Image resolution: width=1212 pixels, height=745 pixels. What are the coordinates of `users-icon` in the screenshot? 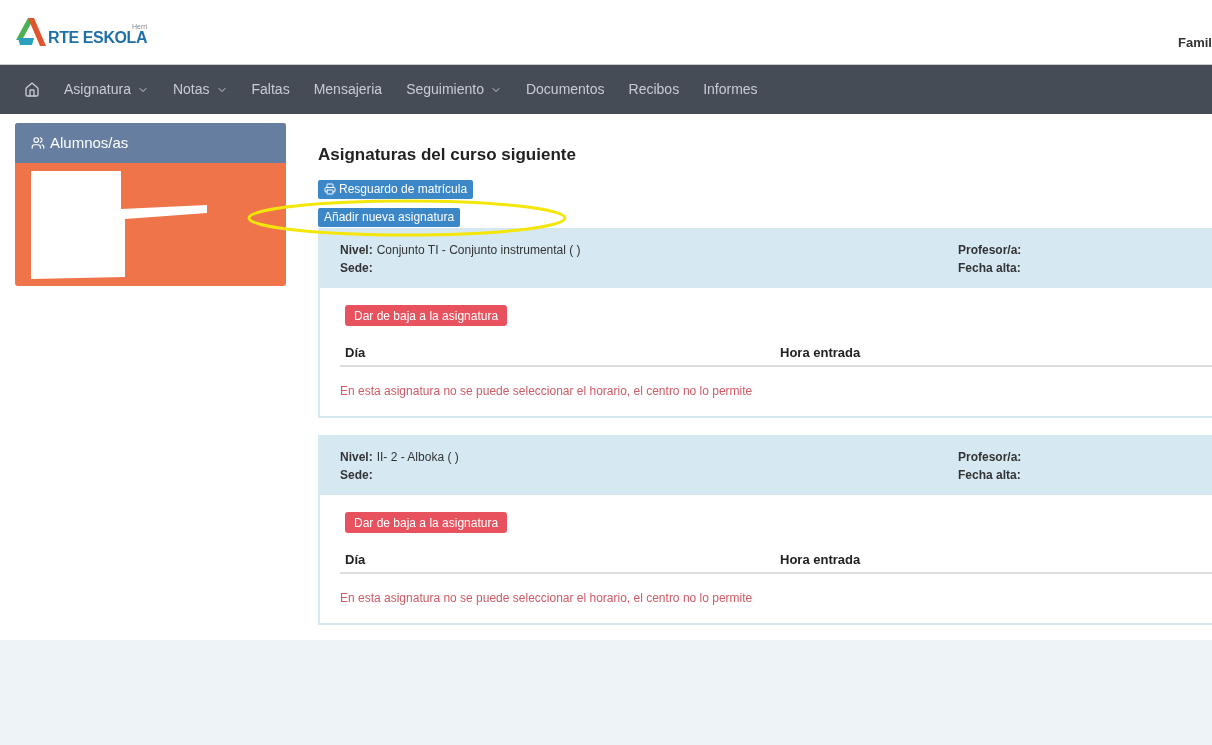 It's located at (38, 143).